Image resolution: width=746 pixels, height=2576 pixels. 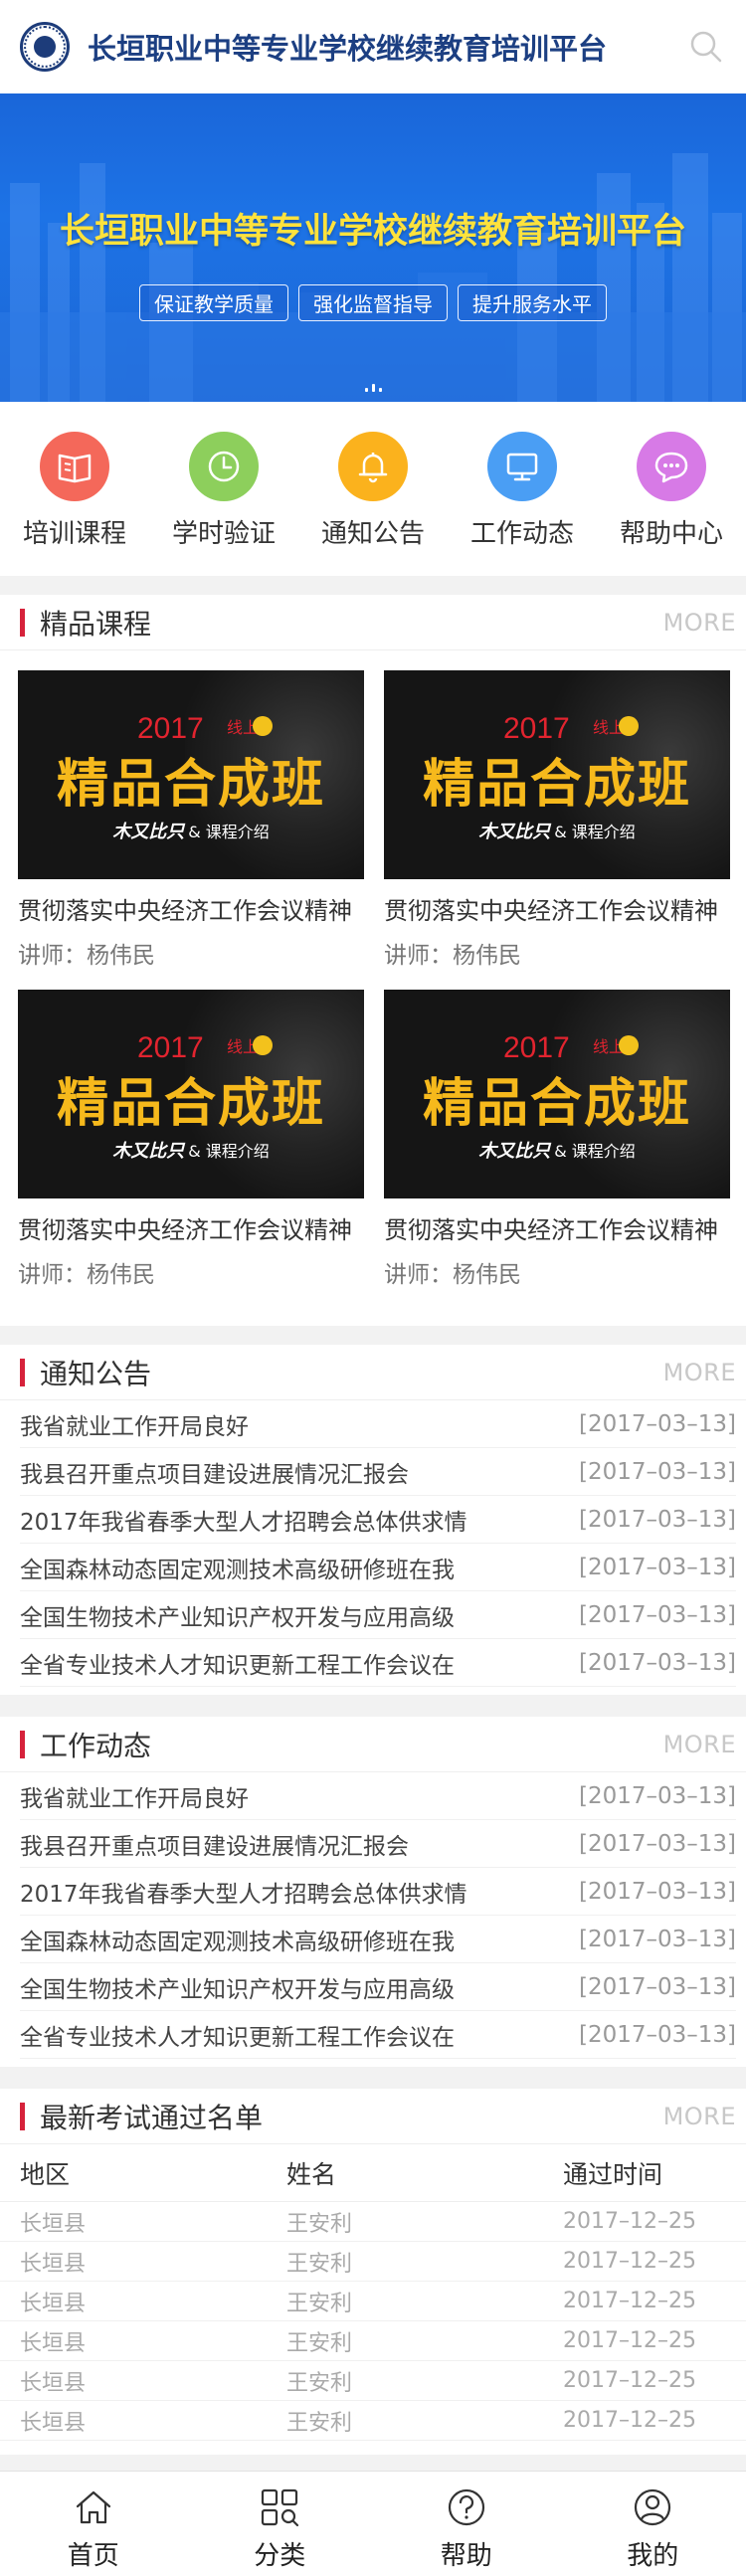 What do you see at coordinates (671, 534) in the screenshot?
I see `nav-label: 帮助中心` at bounding box center [671, 534].